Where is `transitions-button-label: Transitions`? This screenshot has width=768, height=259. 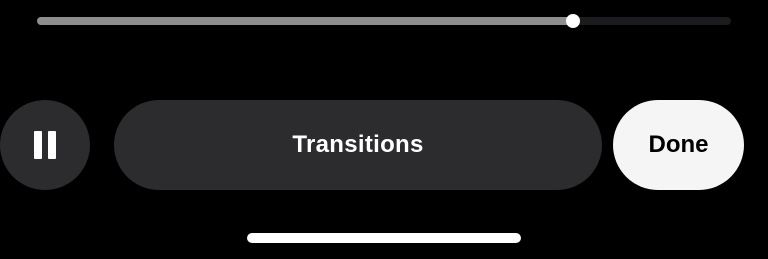 transitions-button-label: Transitions is located at coordinates (358, 144).